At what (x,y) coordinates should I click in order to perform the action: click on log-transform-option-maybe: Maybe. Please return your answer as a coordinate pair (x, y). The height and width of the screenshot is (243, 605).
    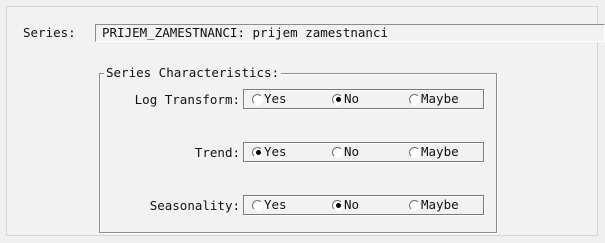
    Looking at the image, I should click on (434, 99).